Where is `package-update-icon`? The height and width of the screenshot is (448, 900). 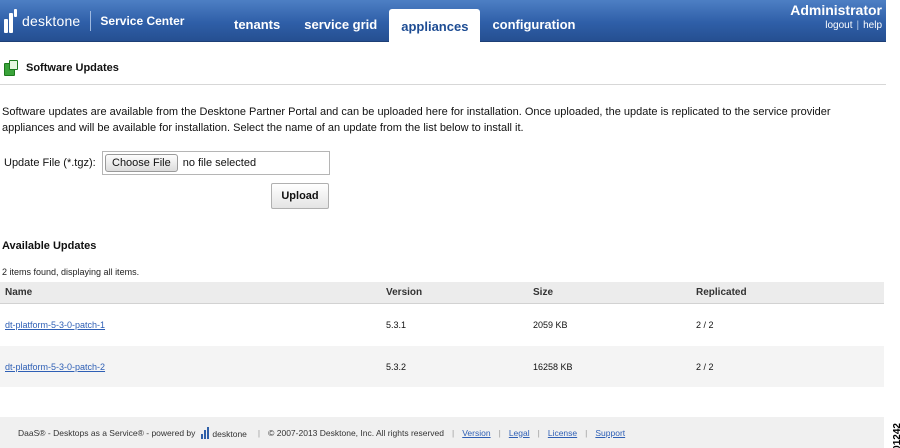
package-update-icon is located at coordinates (11, 68).